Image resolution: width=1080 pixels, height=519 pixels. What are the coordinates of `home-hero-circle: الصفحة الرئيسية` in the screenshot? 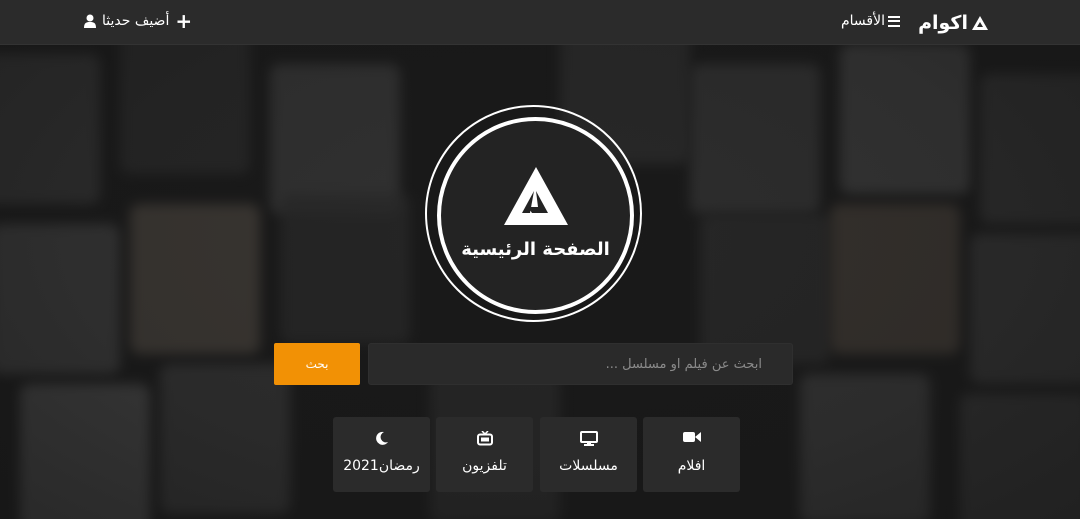 It's located at (535, 215).